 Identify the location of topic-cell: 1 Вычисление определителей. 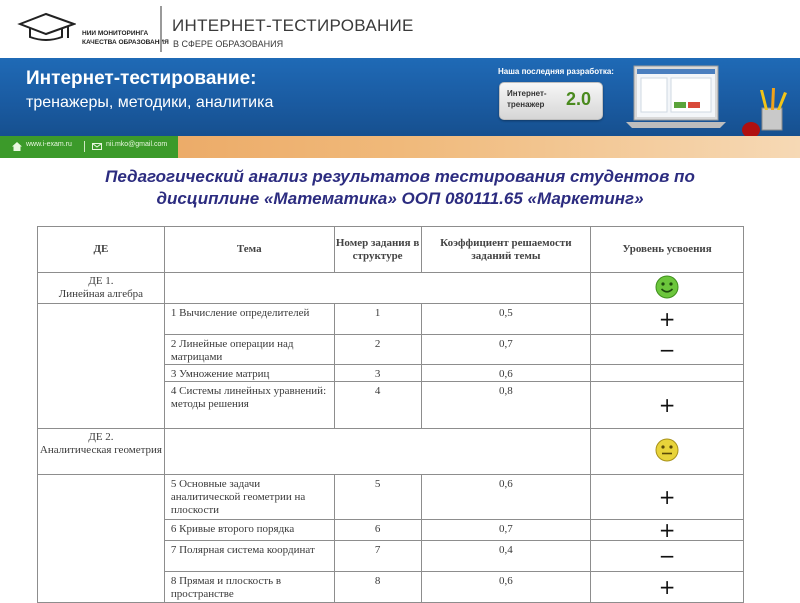
(249, 319).